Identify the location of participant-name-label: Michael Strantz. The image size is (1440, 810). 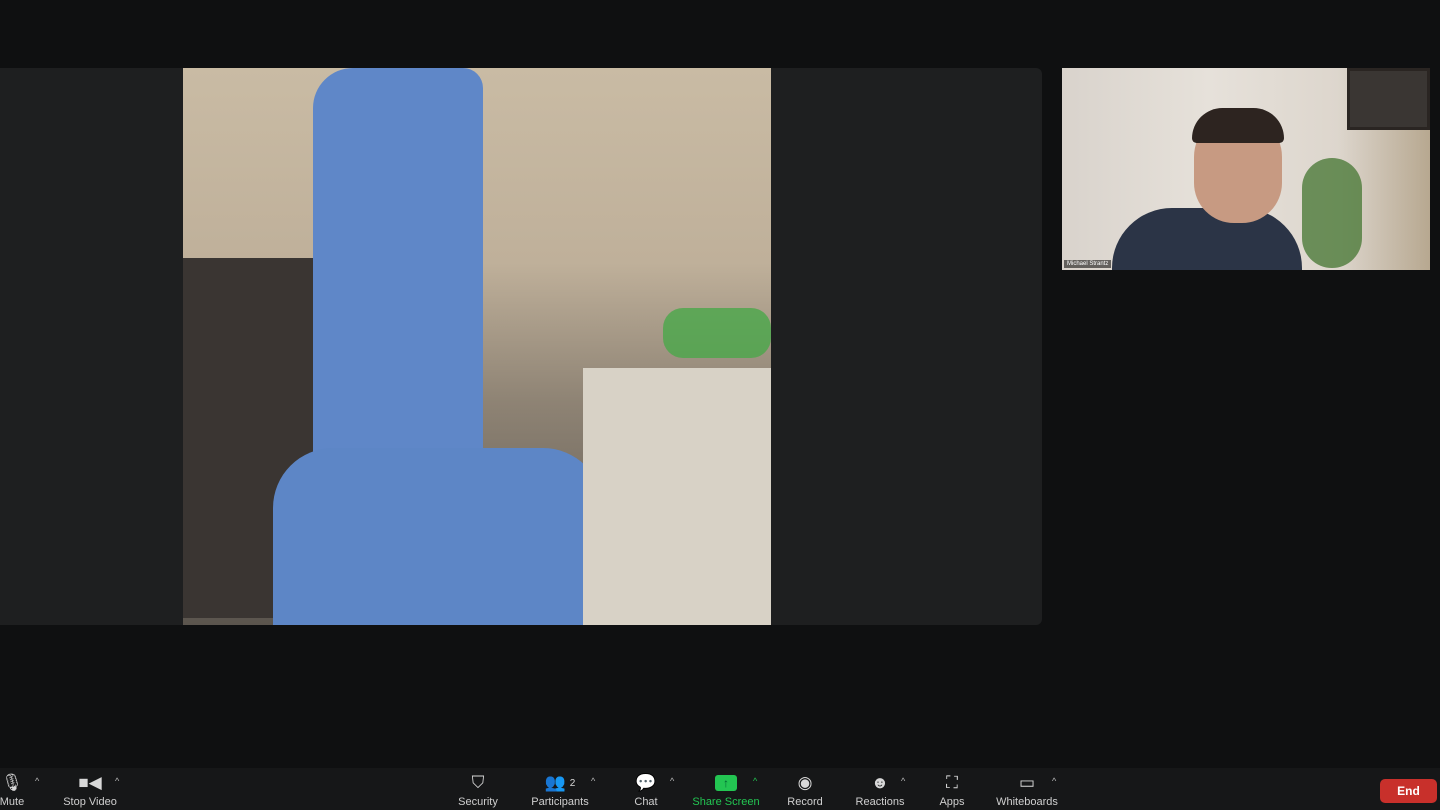
(1088, 264).